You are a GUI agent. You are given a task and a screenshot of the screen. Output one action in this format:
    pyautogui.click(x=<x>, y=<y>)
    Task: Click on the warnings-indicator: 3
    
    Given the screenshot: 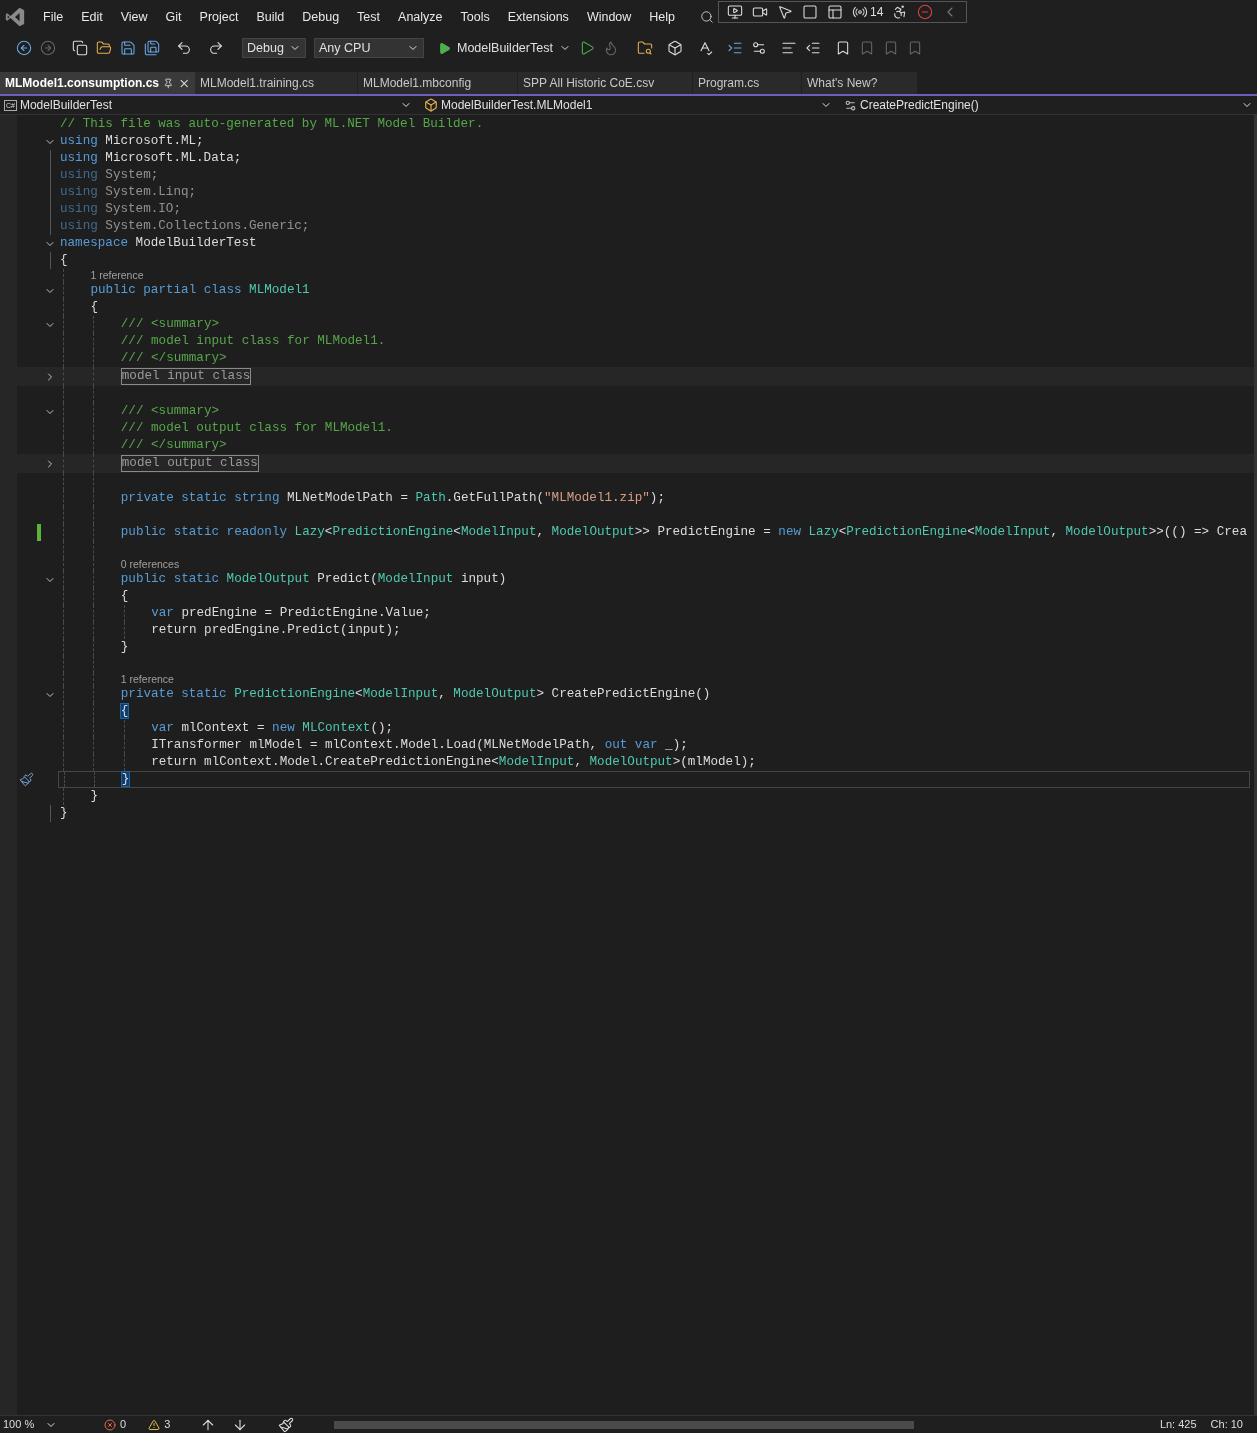 What is the action you would take?
    pyautogui.click(x=159, y=1424)
    